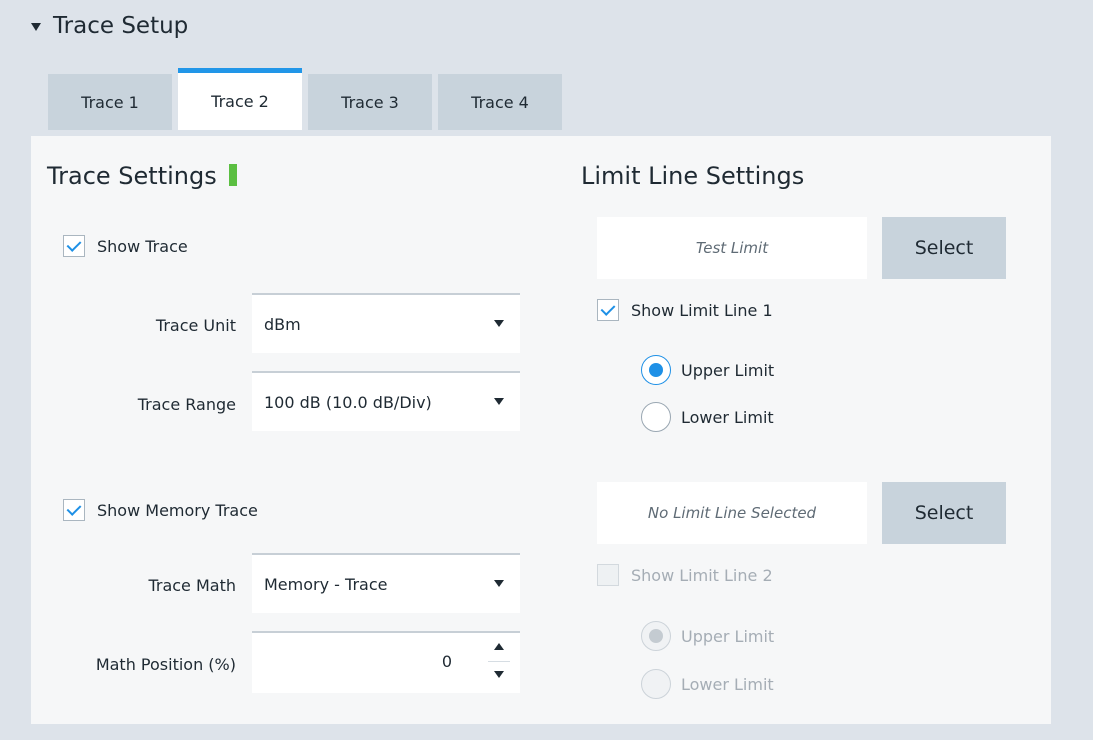  I want to click on collapse-caret-icon, so click(36, 27).